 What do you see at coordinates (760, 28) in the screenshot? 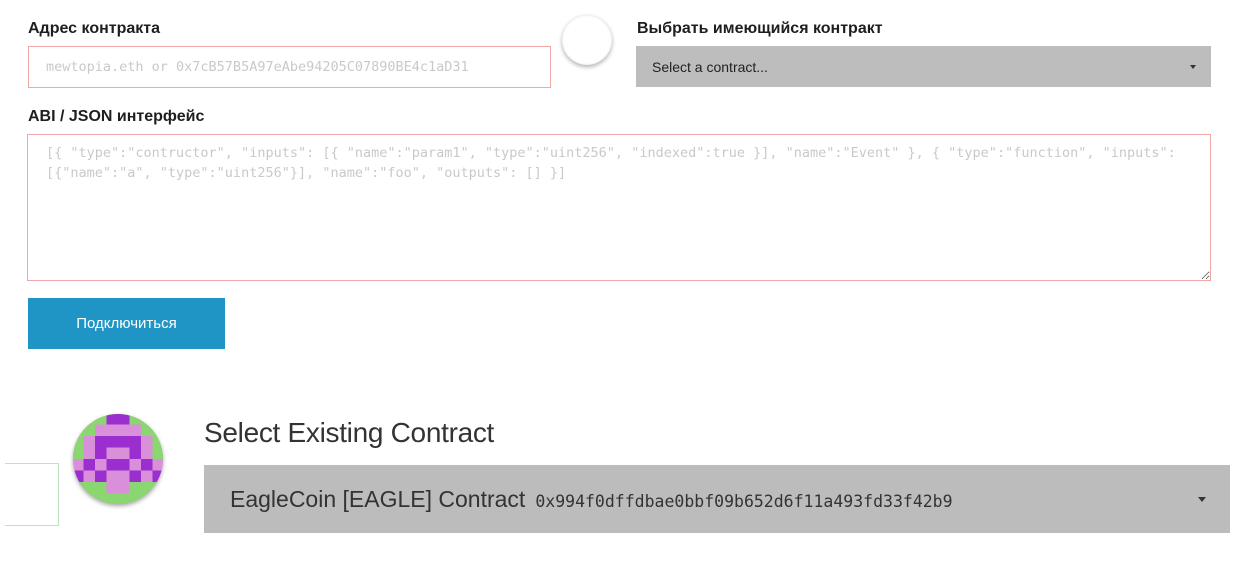
I see `select-existing-contract-label: Выбрать имеющийся контракт` at bounding box center [760, 28].